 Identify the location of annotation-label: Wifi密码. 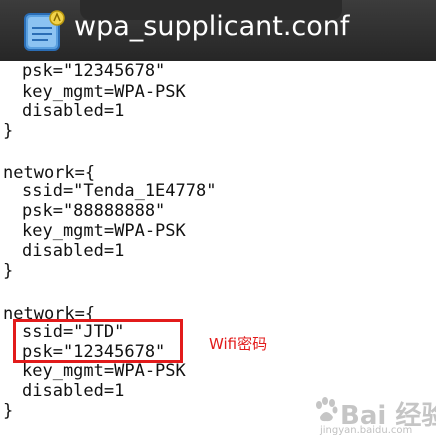
(238, 344).